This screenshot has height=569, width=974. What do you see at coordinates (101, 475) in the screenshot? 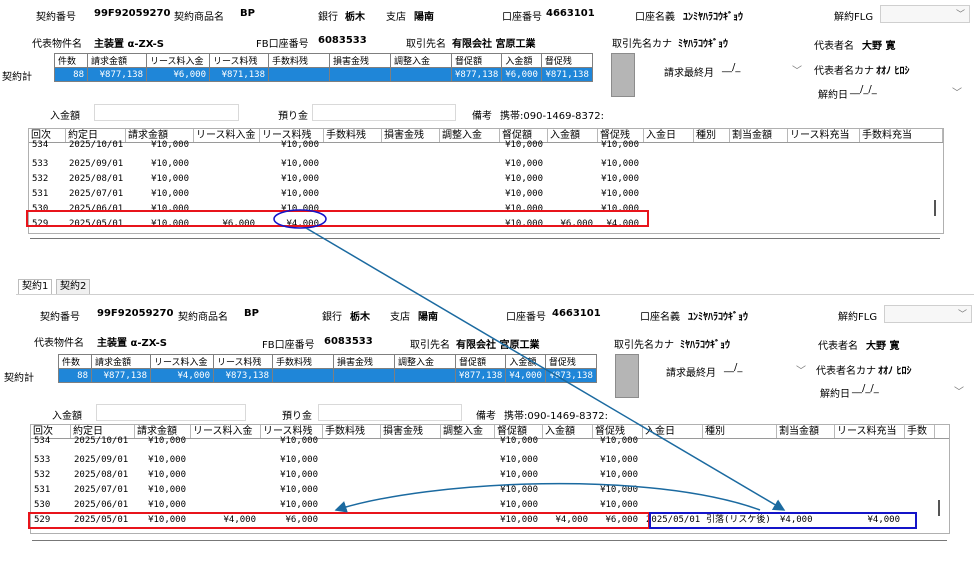
I see `table-cell: 2025/08/01` at bounding box center [101, 475].